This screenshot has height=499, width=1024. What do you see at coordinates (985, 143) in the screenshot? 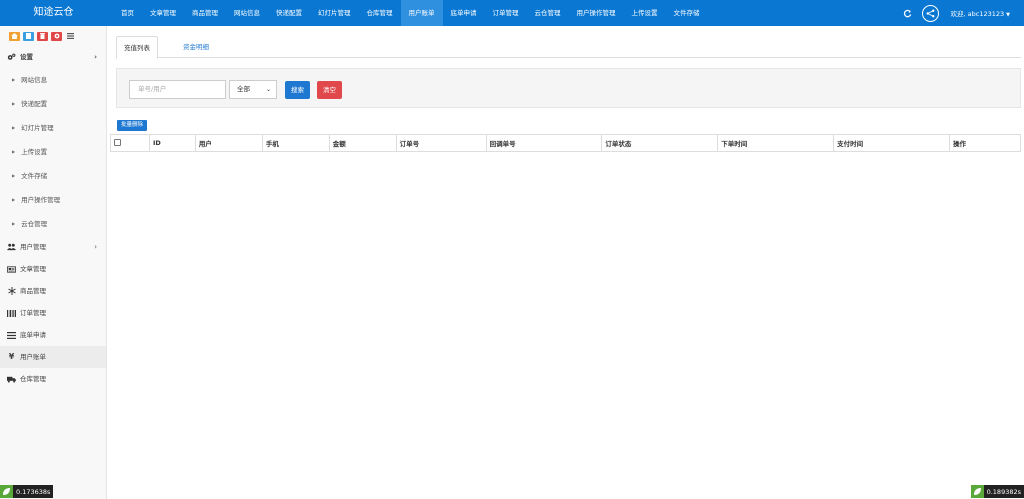
I see `column-header-actions: 操作` at bounding box center [985, 143].